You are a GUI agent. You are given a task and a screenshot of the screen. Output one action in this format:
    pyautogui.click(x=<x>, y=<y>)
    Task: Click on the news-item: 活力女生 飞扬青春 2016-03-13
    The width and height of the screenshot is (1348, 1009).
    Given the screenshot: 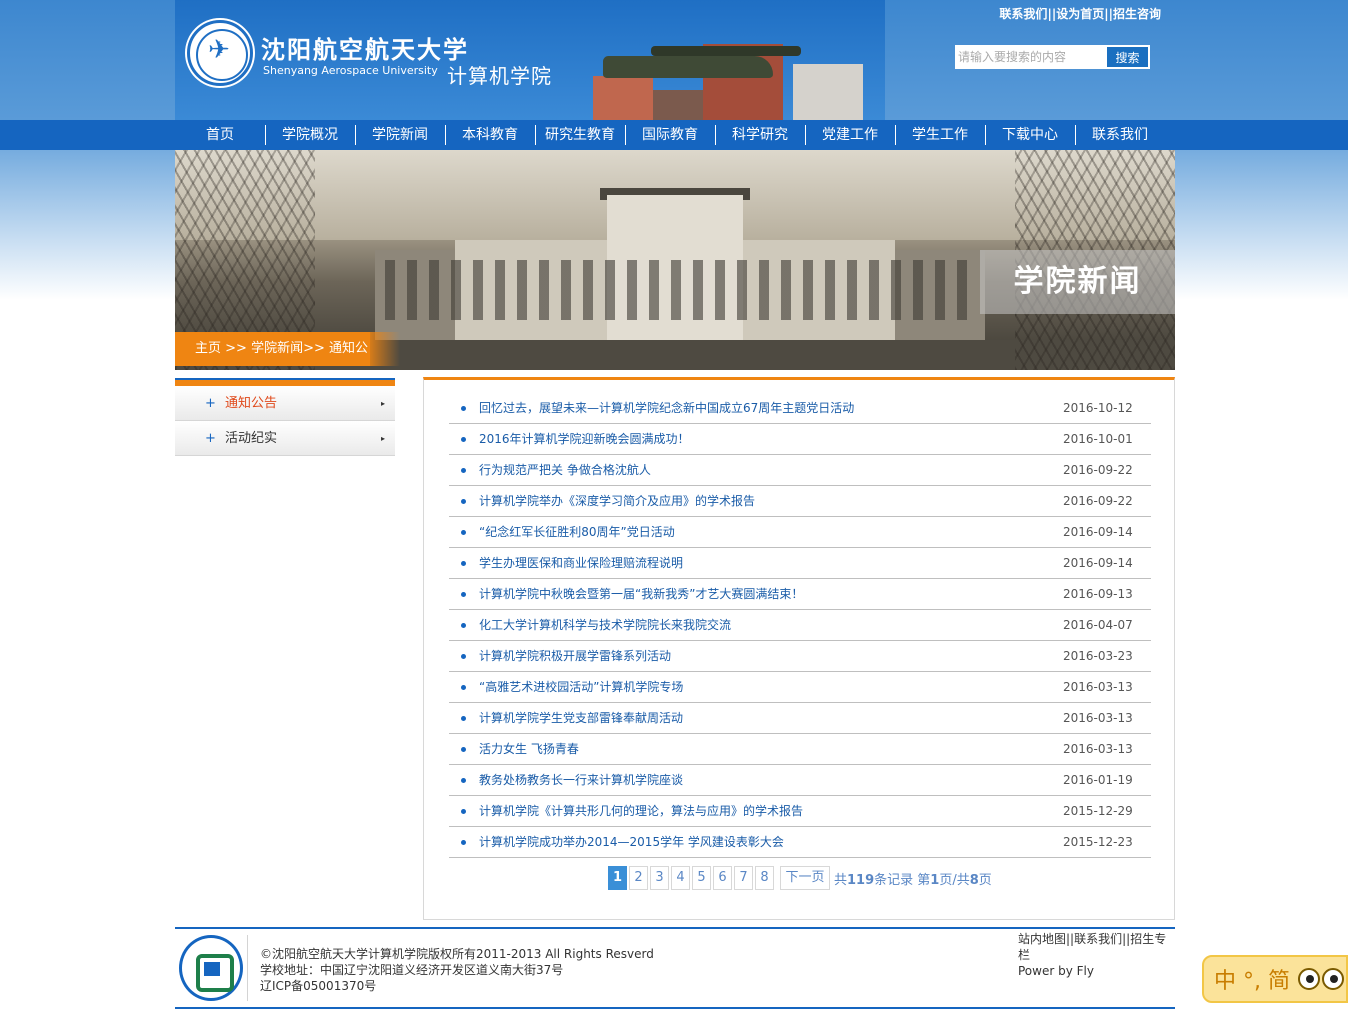 What is the action you would take?
    pyautogui.click(x=800, y=749)
    